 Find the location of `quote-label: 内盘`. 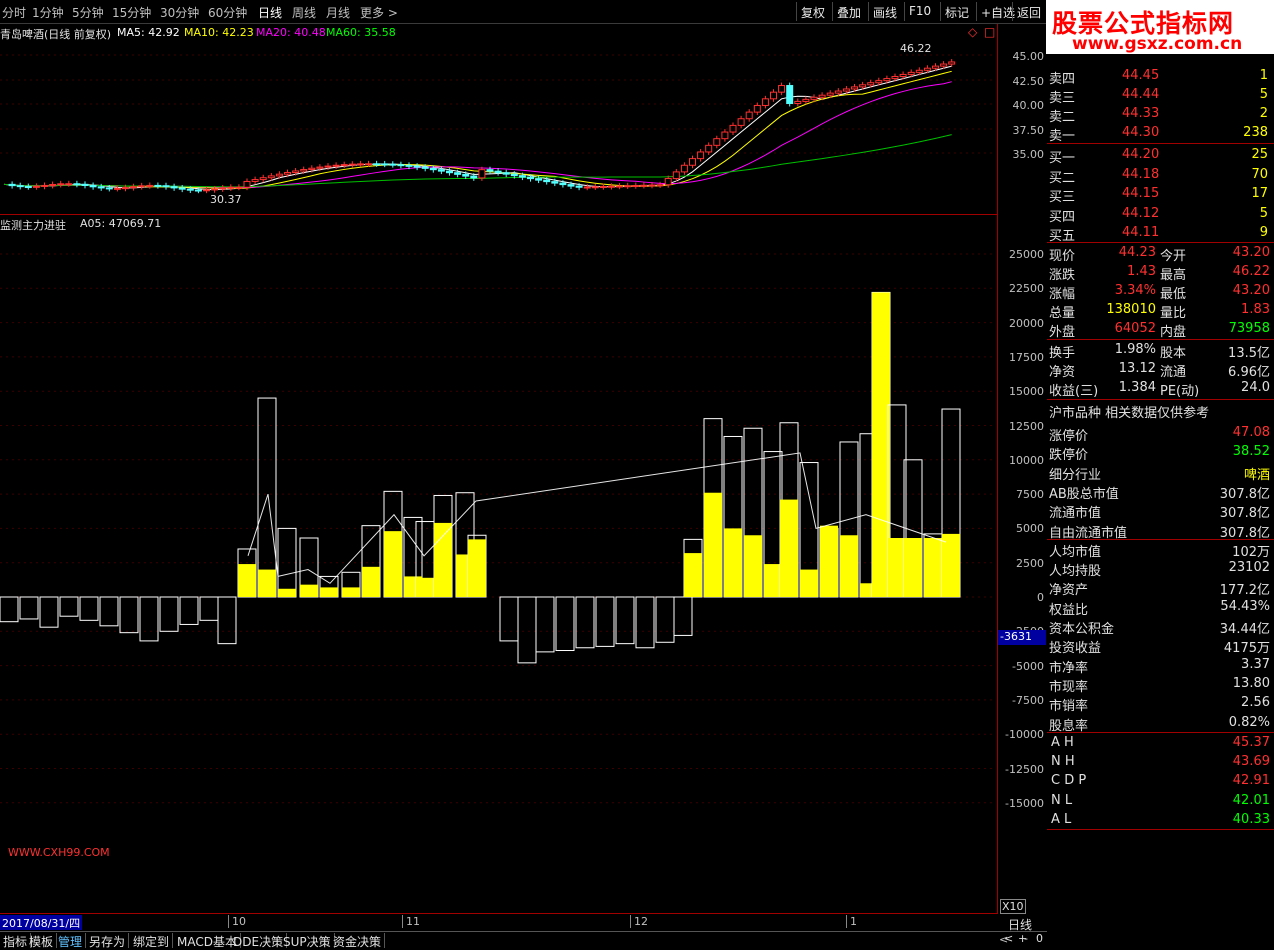

quote-label: 内盘 is located at coordinates (1173, 332).